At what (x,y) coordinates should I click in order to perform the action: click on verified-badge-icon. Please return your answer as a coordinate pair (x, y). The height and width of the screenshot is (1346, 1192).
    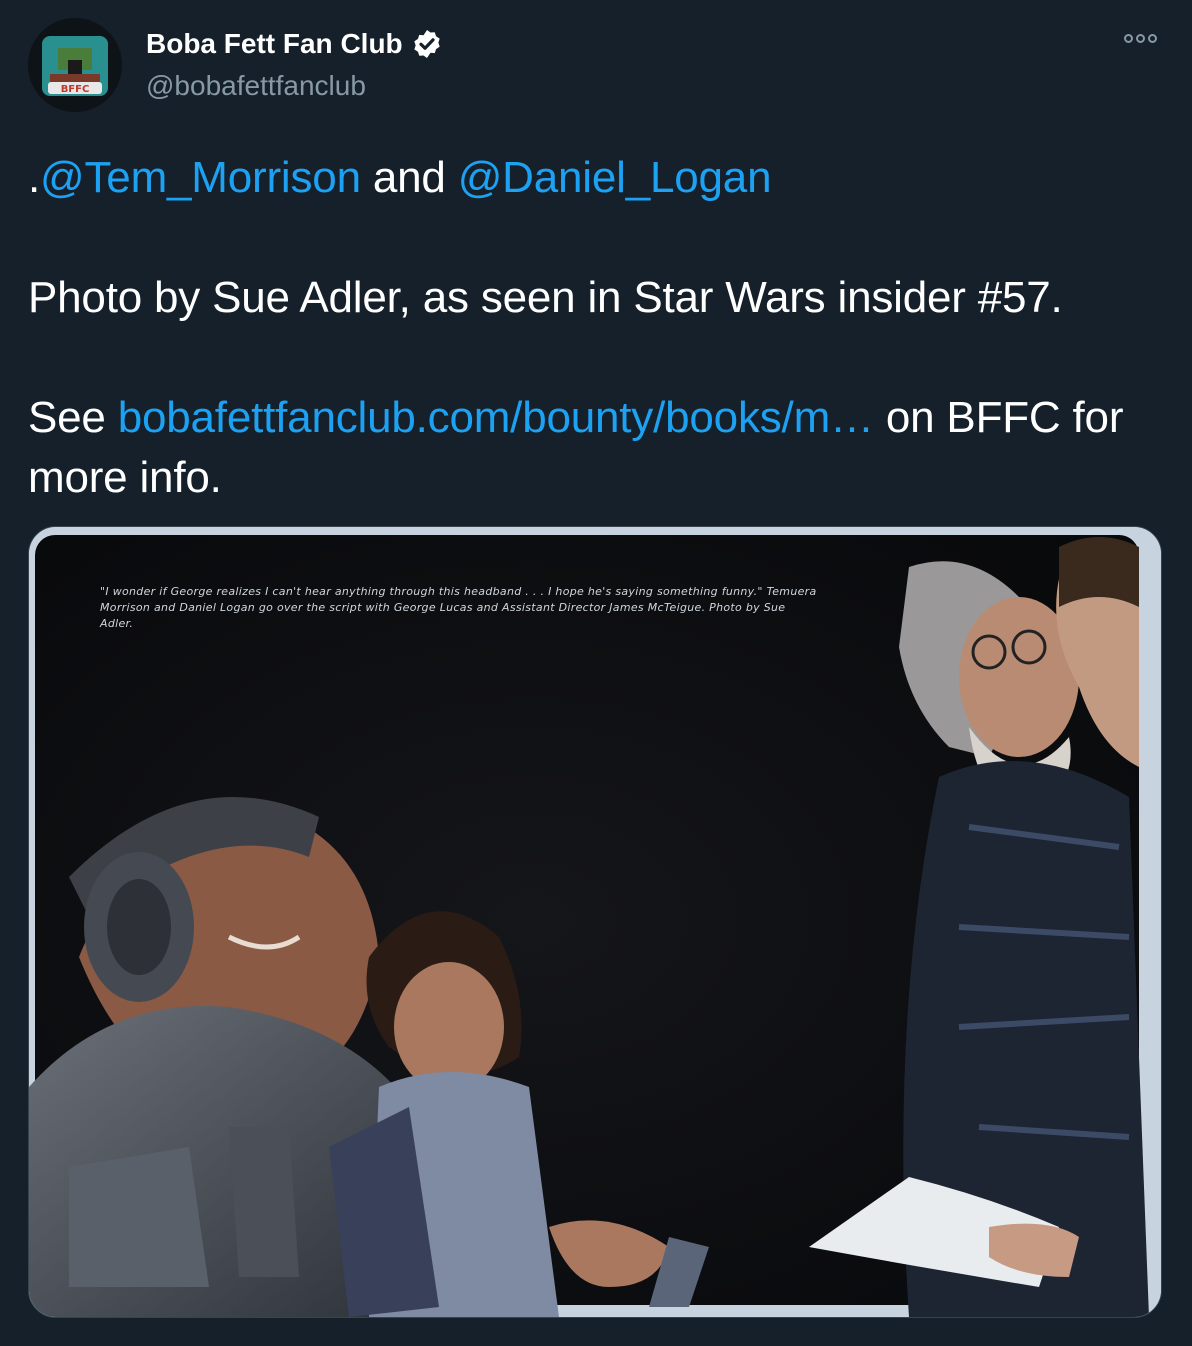
    Looking at the image, I should click on (426, 44).